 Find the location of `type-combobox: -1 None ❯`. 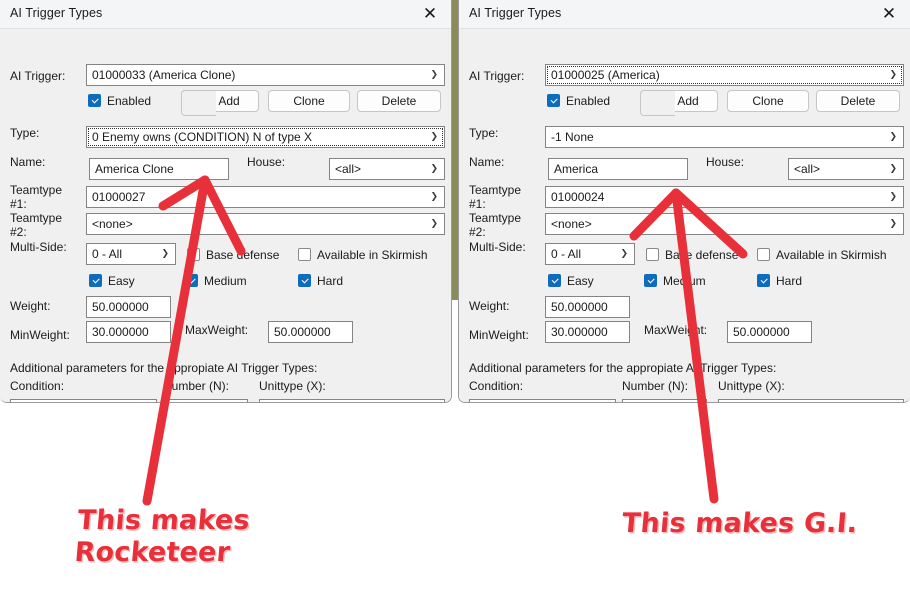

type-combobox: -1 None ❯ is located at coordinates (724, 137).